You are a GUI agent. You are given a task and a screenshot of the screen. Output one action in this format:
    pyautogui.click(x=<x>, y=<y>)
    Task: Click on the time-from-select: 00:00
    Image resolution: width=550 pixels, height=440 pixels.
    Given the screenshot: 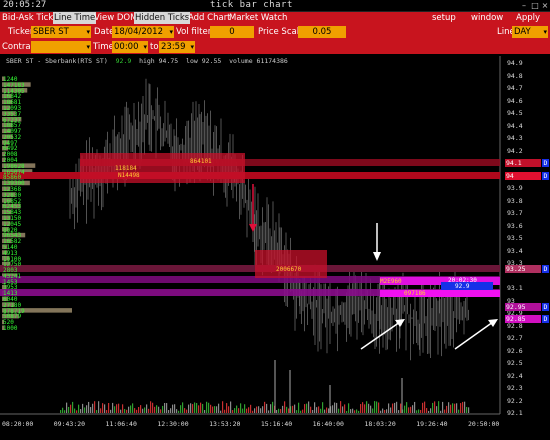 What is the action you would take?
    pyautogui.click(x=130, y=47)
    